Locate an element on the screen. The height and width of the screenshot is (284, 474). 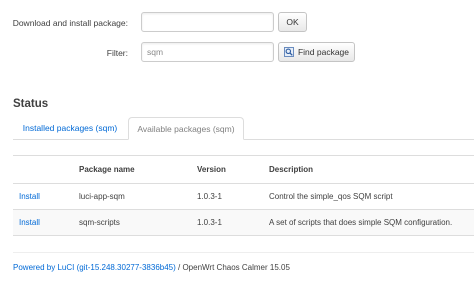
column-header-package-name: Package name is located at coordinates (132, 169).